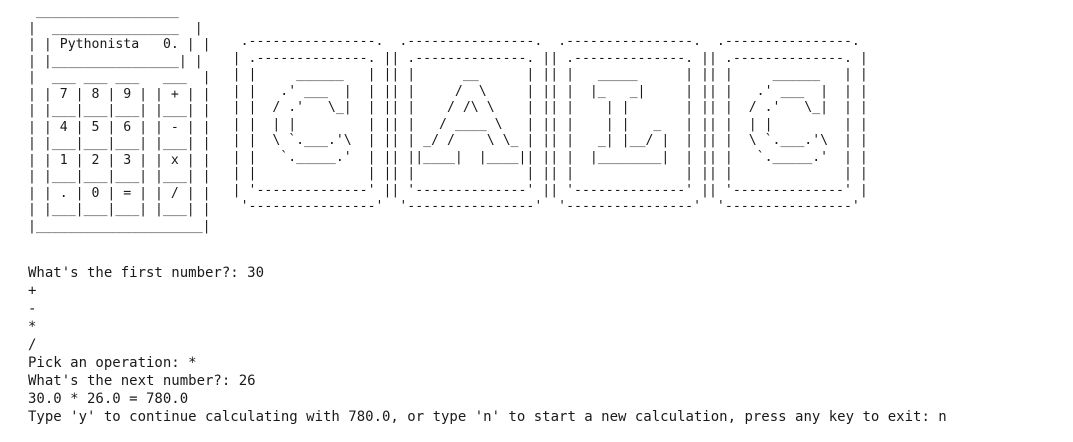 The width and height of the screenshot is (1073, 442). What do you see at coordinates (112, 363) in the screenshot?
I see `pick-operation-prompt: Pick an operation: *` at bounding box center [112, 363].